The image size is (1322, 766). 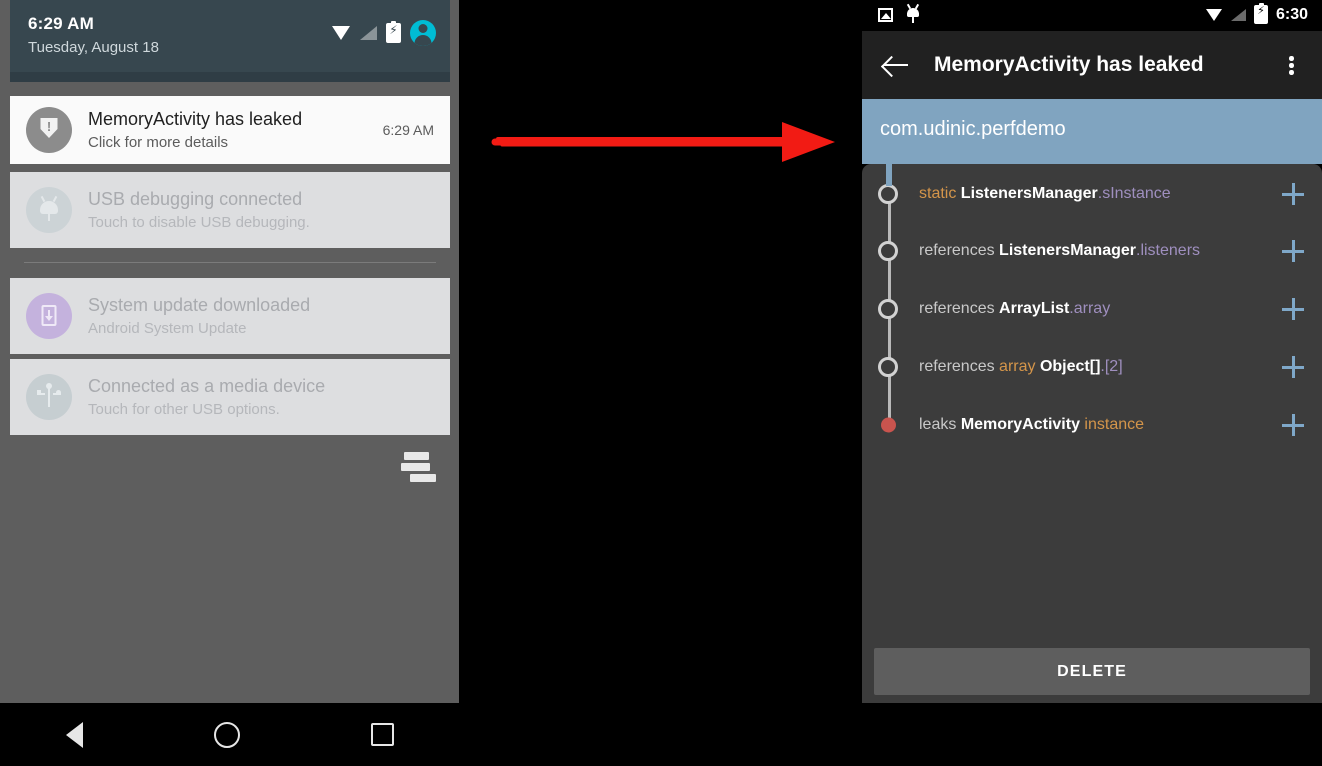 What do you see at coordinates (49, 210) in the screenshot?
I see `android-bug-icon` at bounding box center [49, 210].